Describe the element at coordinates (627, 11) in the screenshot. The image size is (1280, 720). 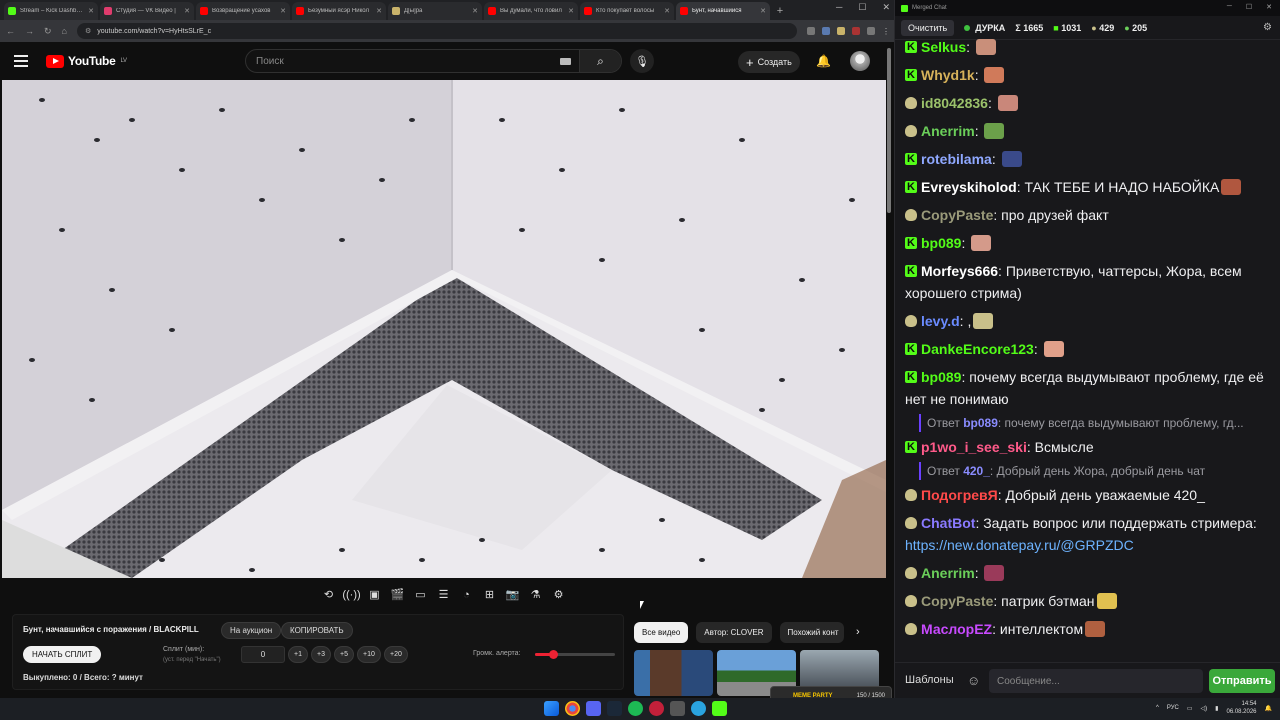
I see `browser-tab: Кто покупает волосы ✕` at that location.